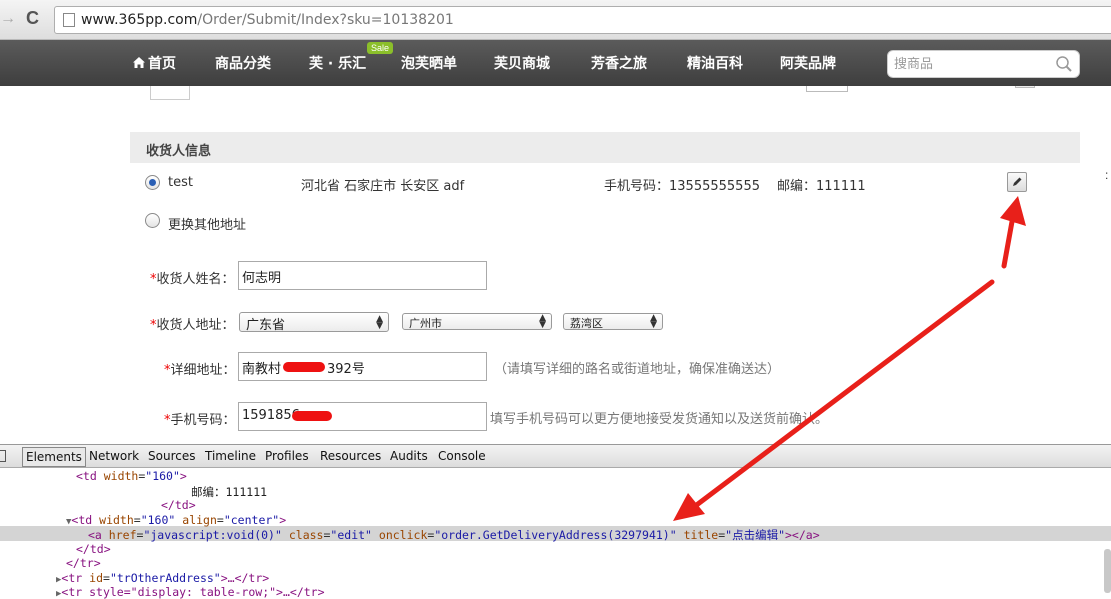 Image resolution: width=1111 pixels, height=599 pixels. Describe the element at coordinates (425, 323) in the screenshot. I see `city-value: 广州市` at that location.